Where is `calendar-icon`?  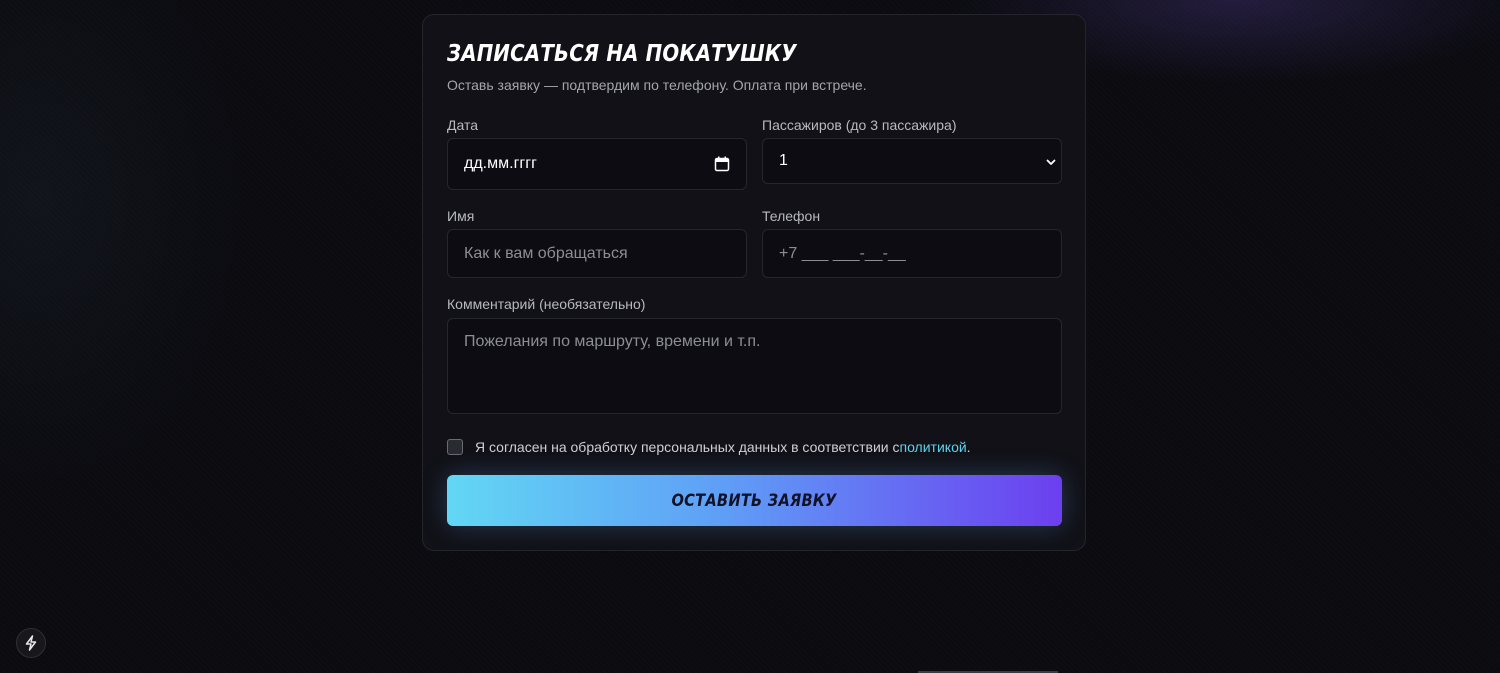
calendar-icon is located at coordinates (722, 164).